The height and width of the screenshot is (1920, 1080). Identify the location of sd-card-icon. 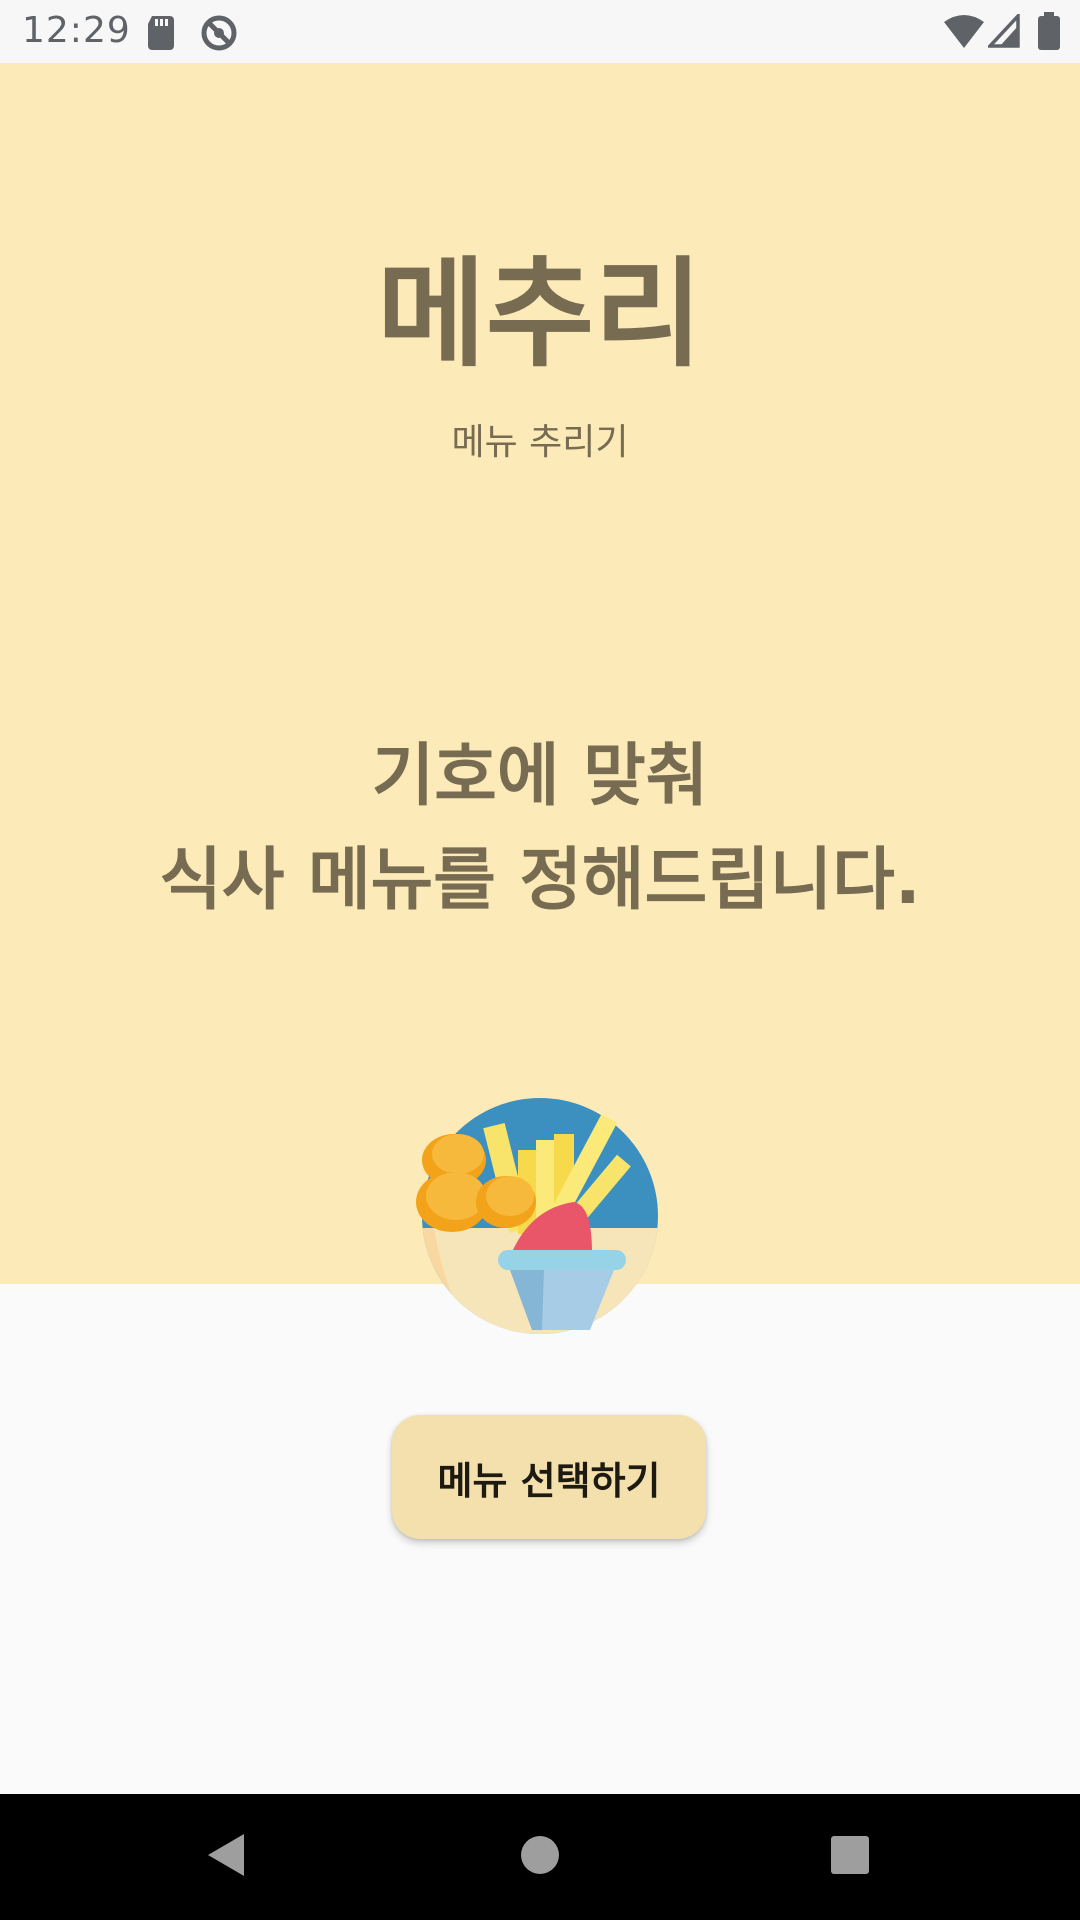
(161, 34).